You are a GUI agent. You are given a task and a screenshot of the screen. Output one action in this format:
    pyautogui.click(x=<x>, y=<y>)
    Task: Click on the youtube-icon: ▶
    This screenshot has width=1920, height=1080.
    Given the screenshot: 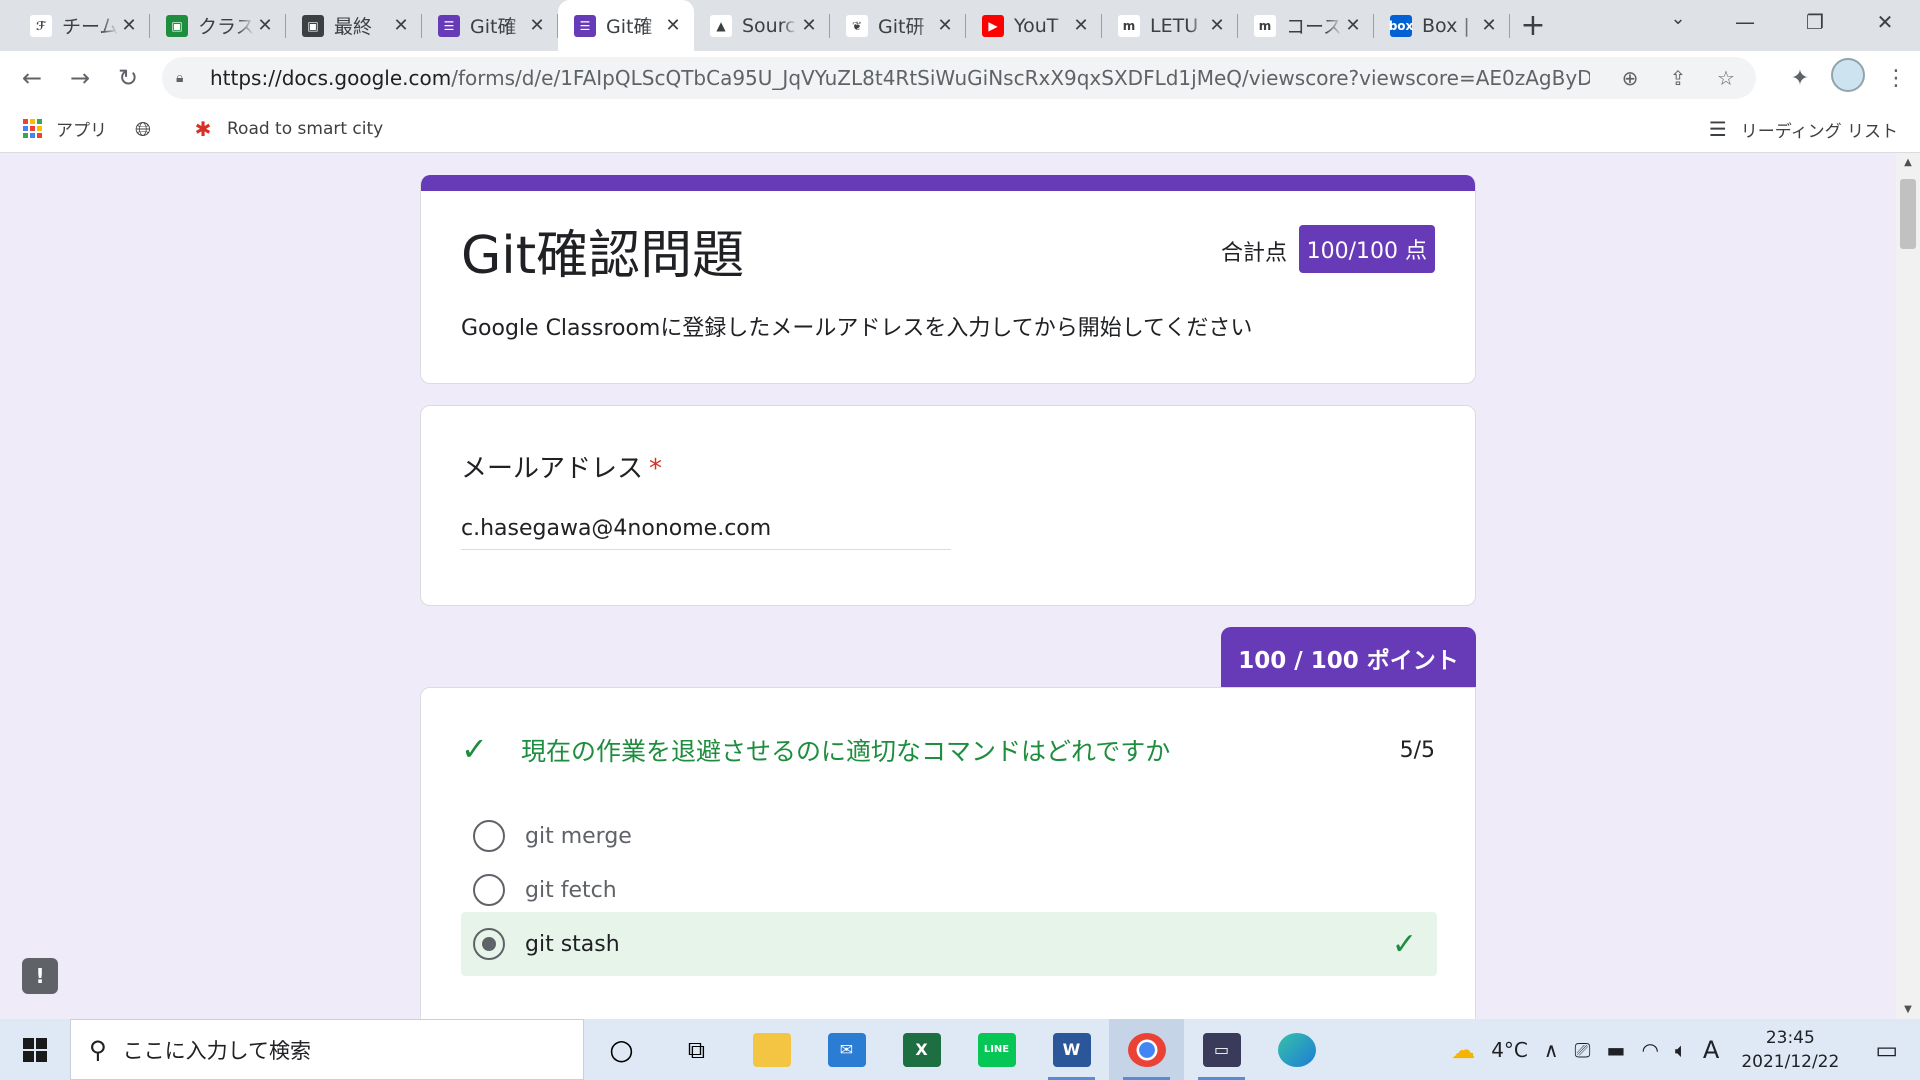 What is the action you would take?
    pyautogui.click(x=993, y=25)
    